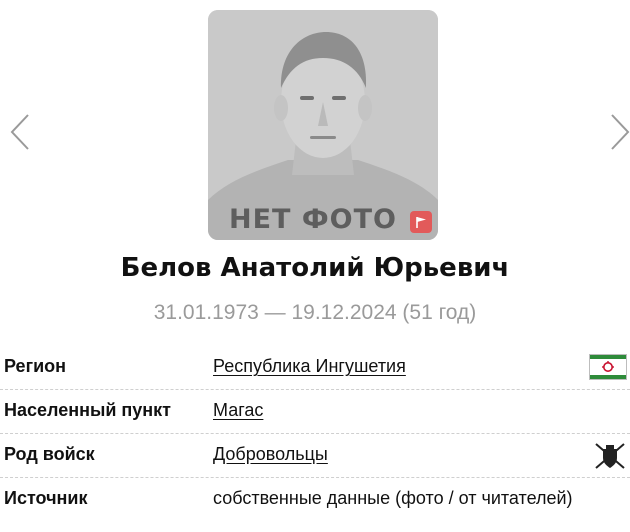  I want to click on no-photo-label: НЕТ ФОТО, so click(313, 219).